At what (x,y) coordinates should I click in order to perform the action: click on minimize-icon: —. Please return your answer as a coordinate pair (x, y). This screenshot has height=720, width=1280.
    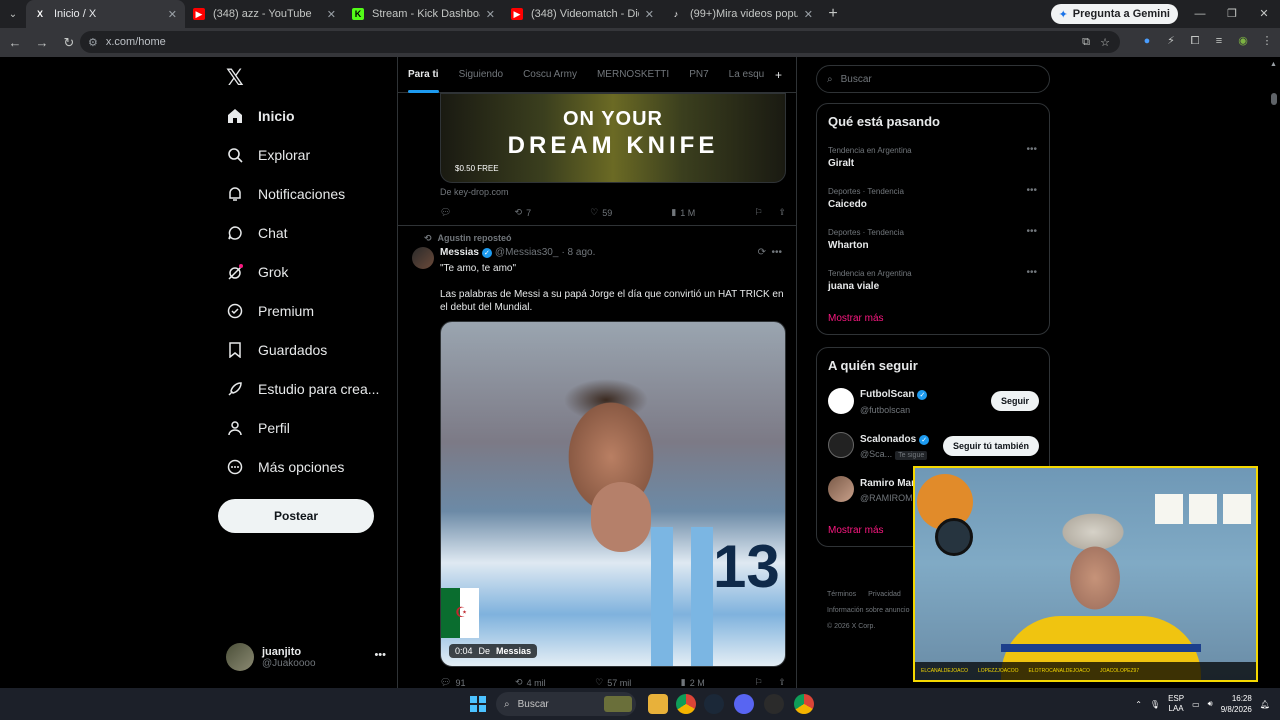
    Looking at the image, I should click on (1200, 14).